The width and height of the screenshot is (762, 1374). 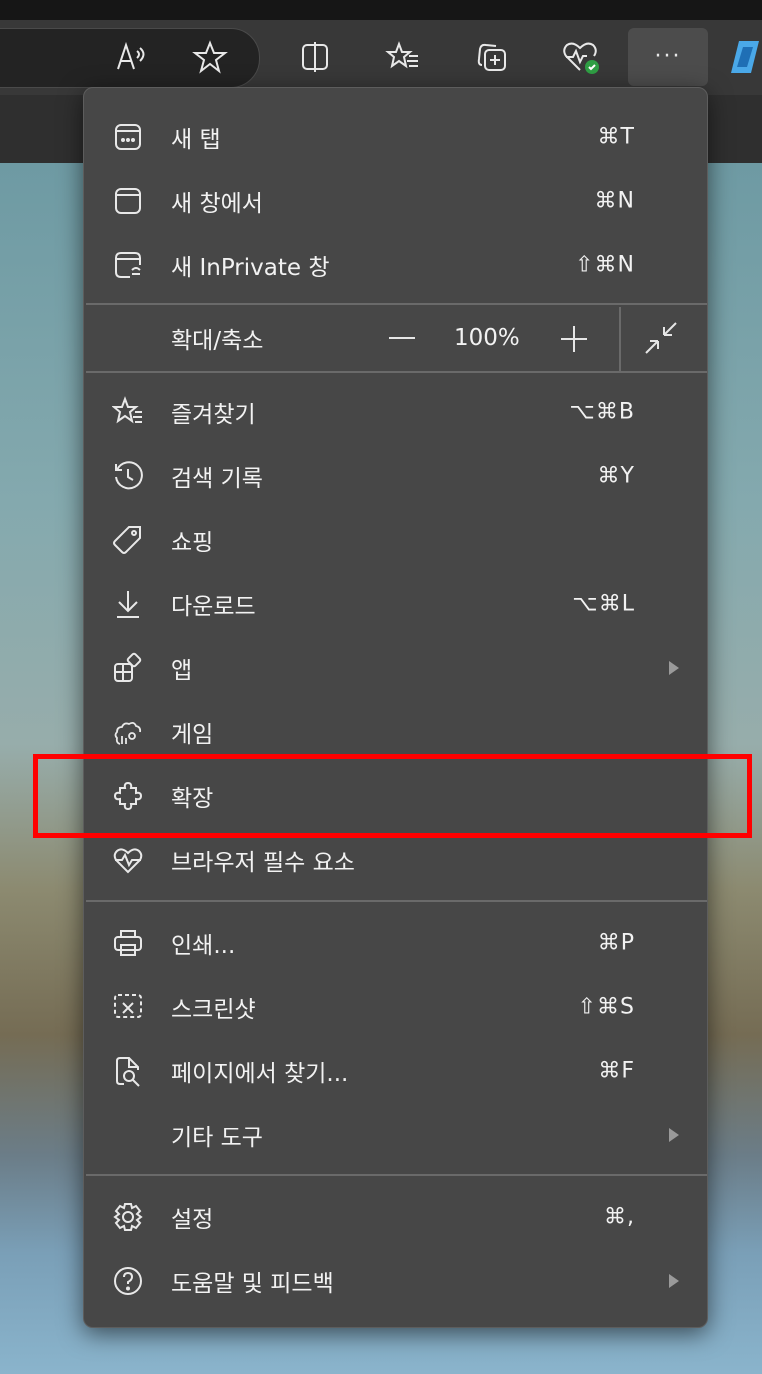 I want to click on download-icon, so click(x=128, y=604).